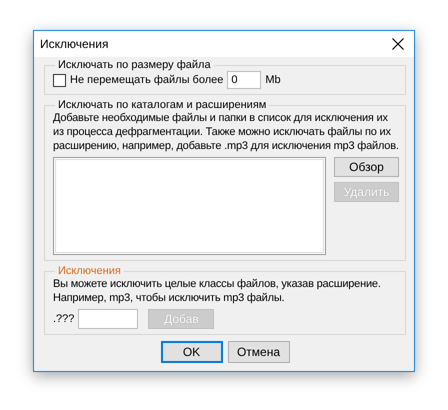  I want to click on dialog-button: OK, so click(191, 352).